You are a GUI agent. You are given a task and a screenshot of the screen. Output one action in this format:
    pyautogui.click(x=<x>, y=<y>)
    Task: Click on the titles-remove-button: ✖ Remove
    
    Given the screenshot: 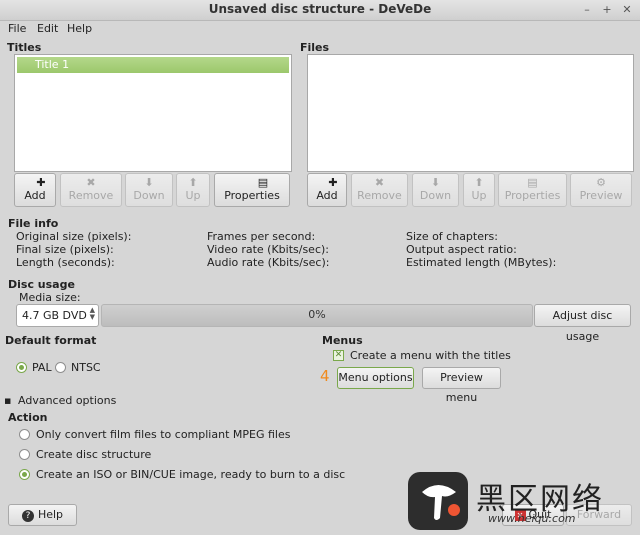 What is the action you would take?
    pyautogui.click(x=91, y=190)
    